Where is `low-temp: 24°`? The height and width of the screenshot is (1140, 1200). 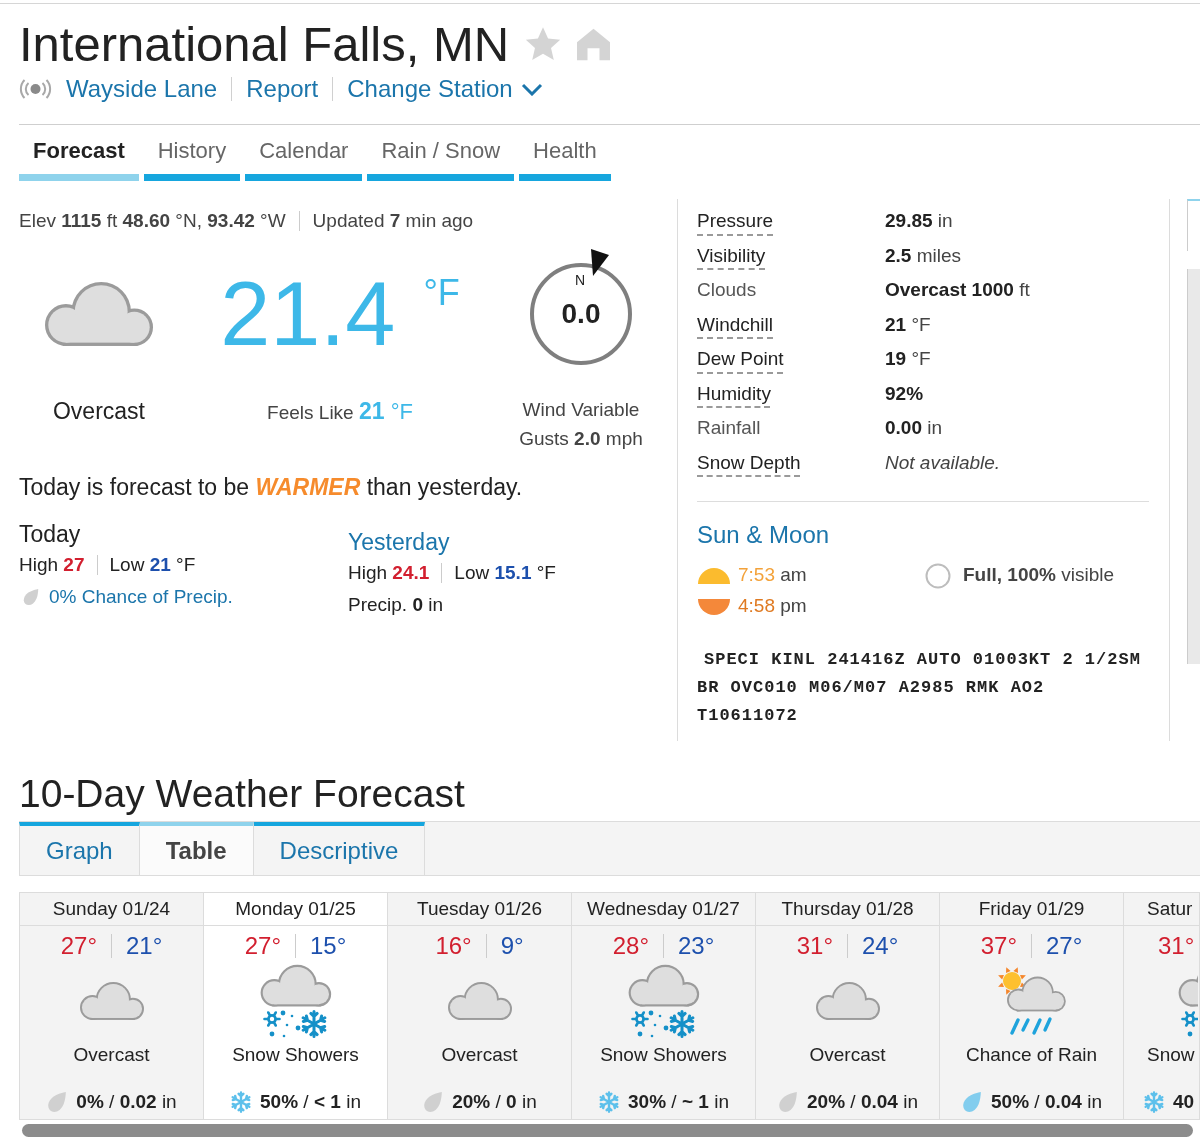
low-temp: 24° is located at coordinates (880, 946).